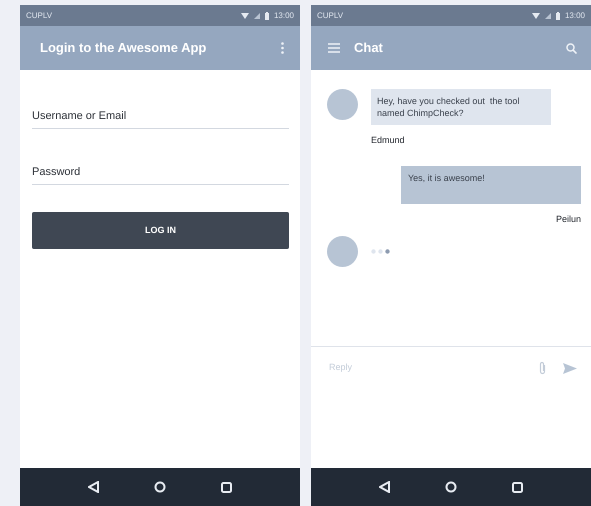  I want to click on paperclip-icon, so click(542, 368).